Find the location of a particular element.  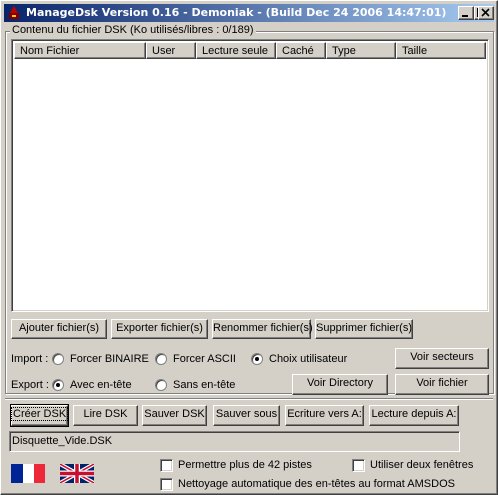

read-dsk-button: Lire DSK is located at coordinates (105, 415).